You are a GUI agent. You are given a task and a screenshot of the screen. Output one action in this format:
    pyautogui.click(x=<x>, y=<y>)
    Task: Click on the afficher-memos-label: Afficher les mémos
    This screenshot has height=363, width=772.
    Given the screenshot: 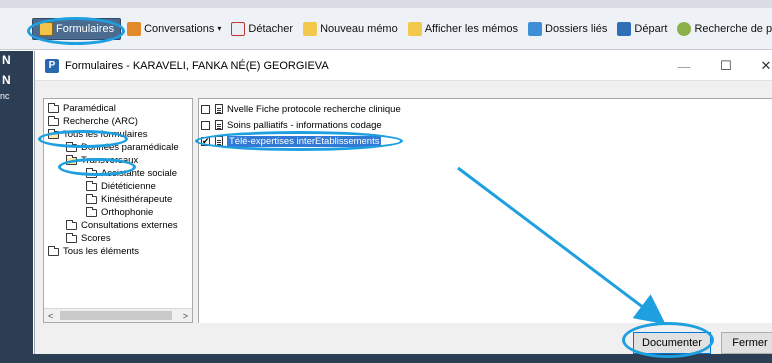 What is the action you would take?
    pyautogui.click(x=471, y=28)
    